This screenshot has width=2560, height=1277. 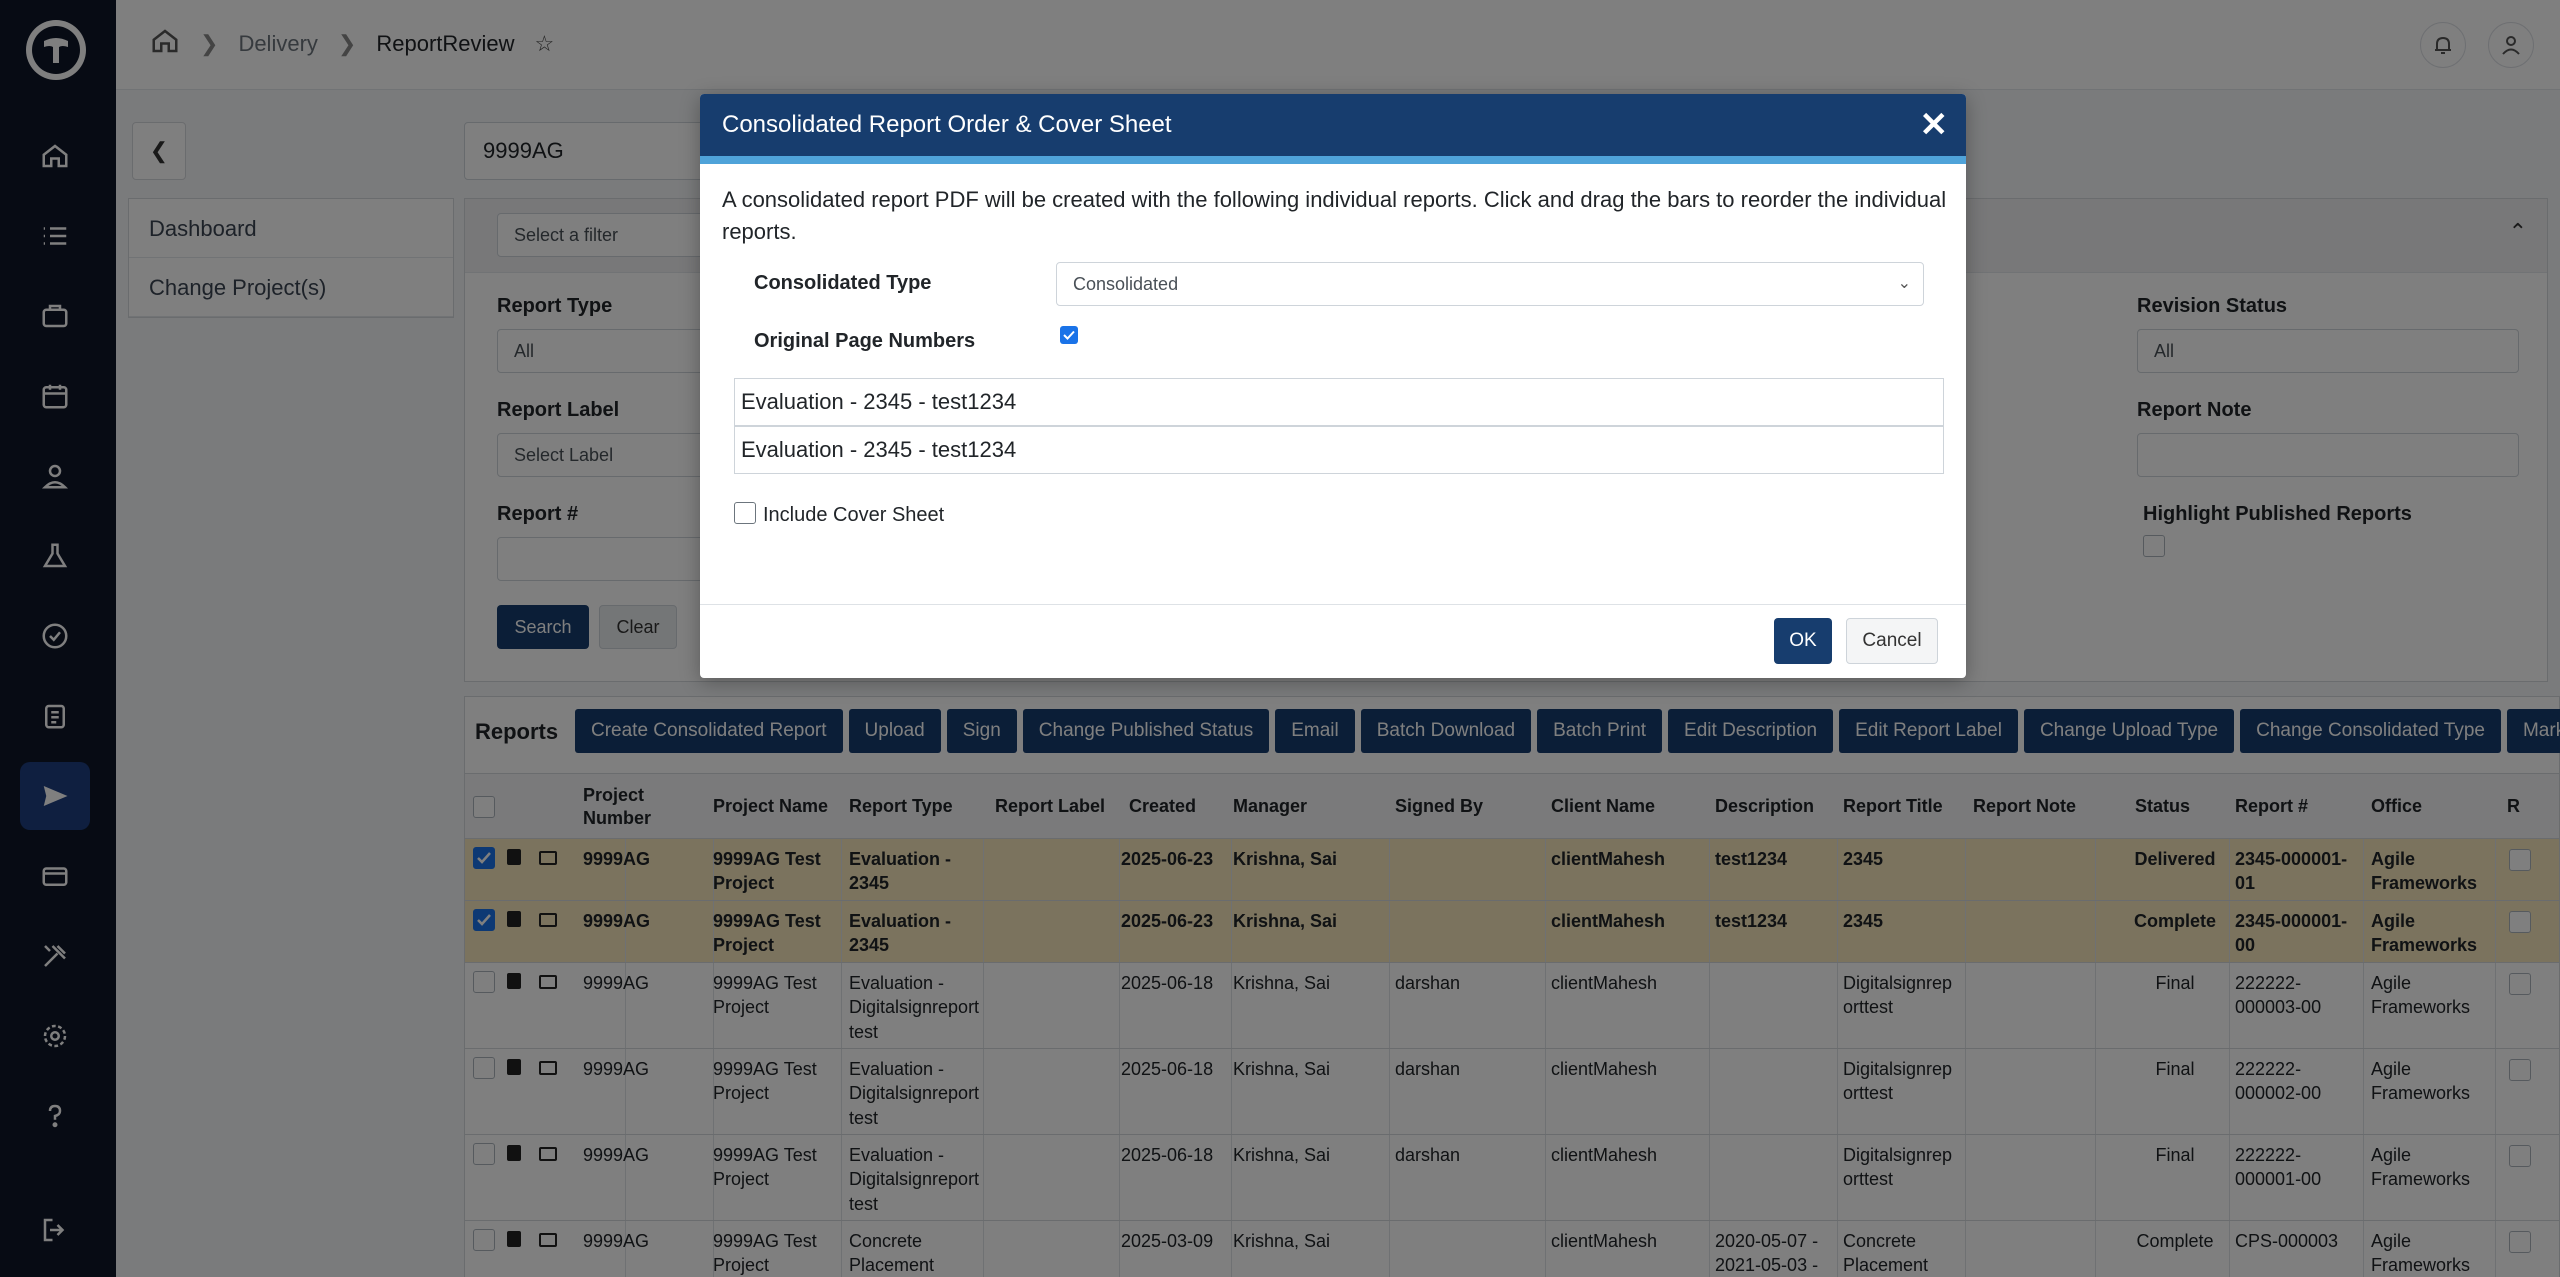 I want to click on include-cover-sheet-checkbox, so click(x=745, y=513).